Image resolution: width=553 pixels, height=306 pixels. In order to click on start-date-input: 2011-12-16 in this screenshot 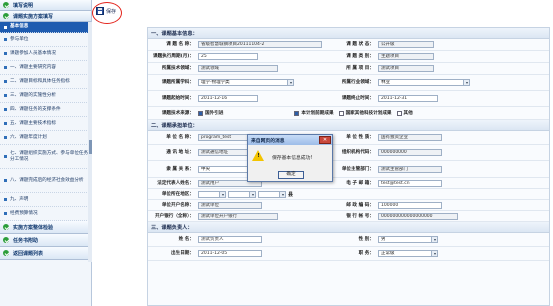, I will do `click(228, 98)`.